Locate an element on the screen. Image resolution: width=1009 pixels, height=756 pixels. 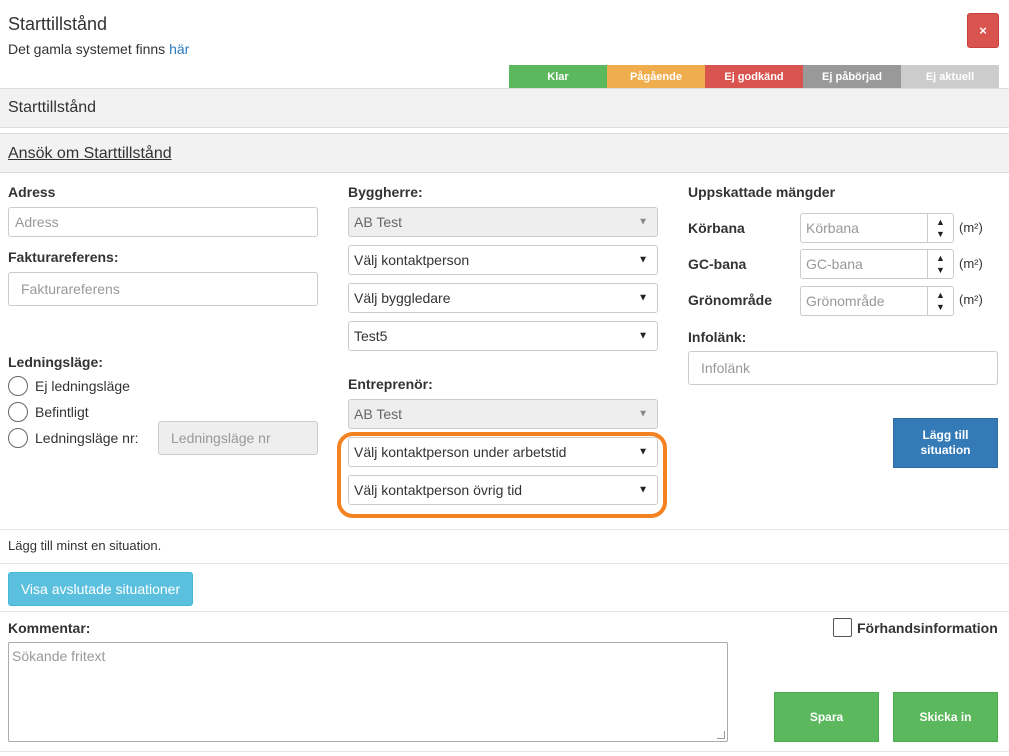
site-manager-select-value: Välj byggledare is located at coordinates (402, 298).